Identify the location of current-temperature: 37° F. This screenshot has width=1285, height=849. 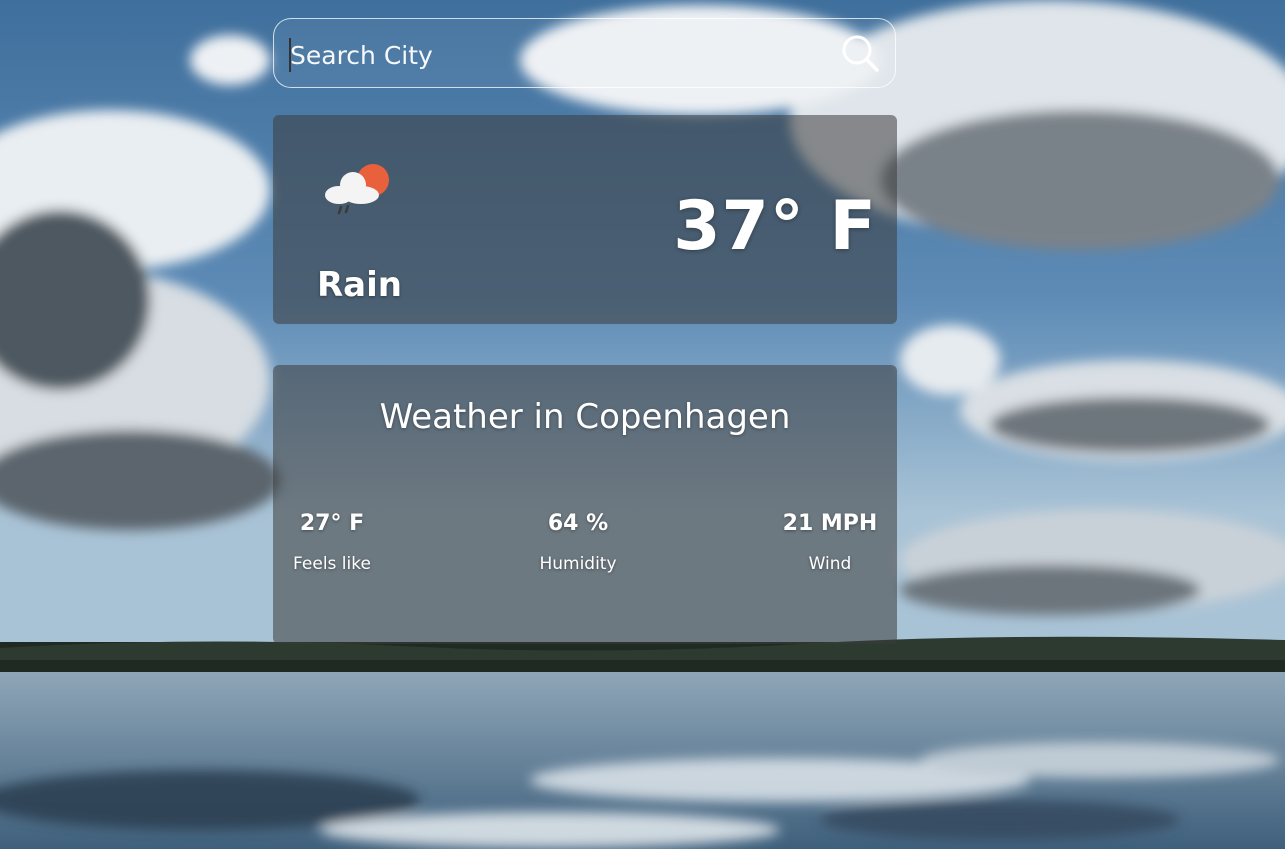
(775, 226).